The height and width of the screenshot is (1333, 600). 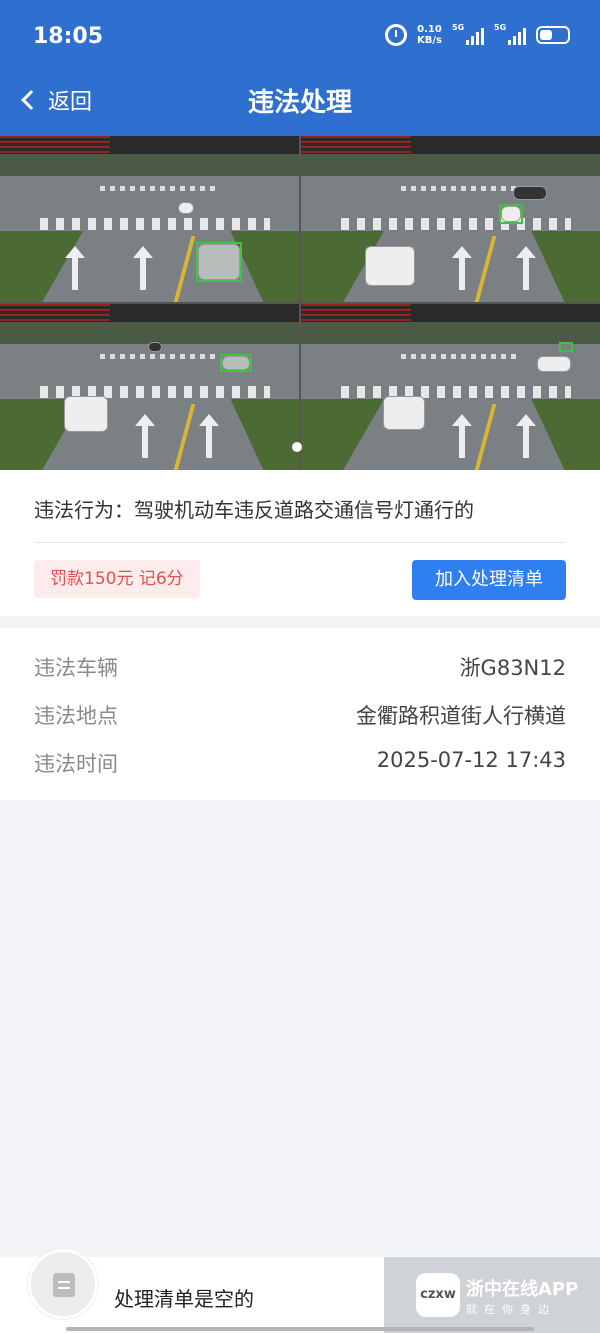 What do you see at coordinates (63, 1284) in the screenshot?
I see `processing-list-icon` at bounding box center [63, 1284].